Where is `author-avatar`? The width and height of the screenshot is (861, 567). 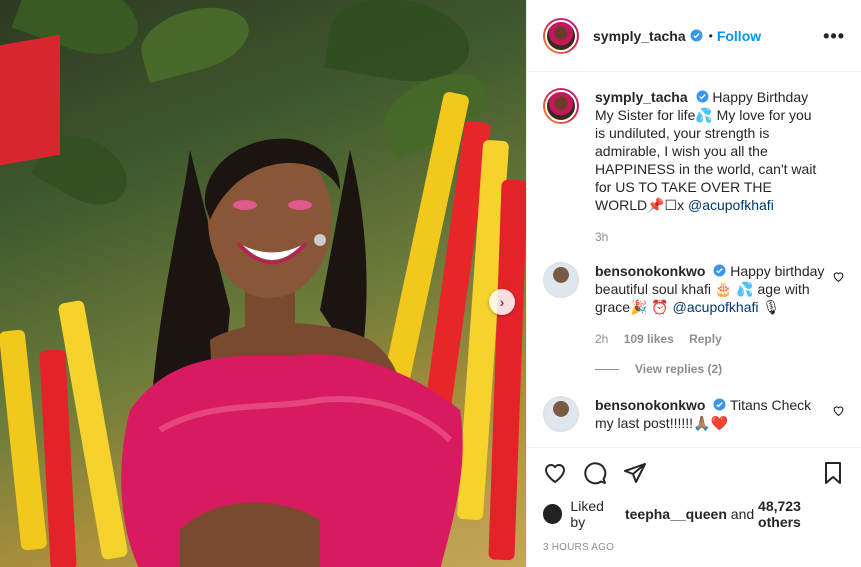
author-avatar is located at coordinates (561, 35).